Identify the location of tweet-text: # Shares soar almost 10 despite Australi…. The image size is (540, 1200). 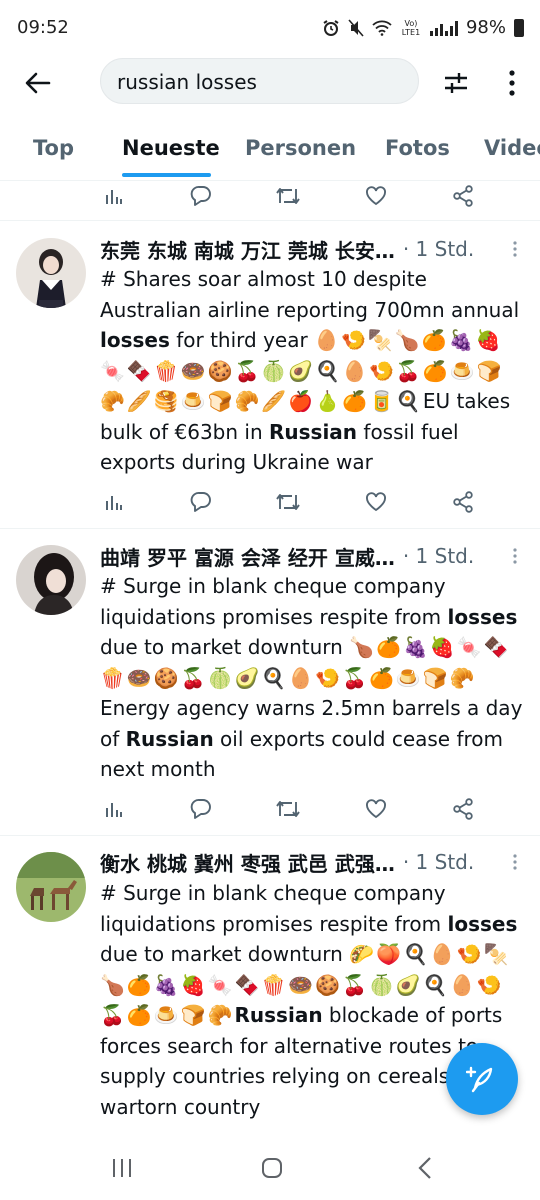
(312, 371).